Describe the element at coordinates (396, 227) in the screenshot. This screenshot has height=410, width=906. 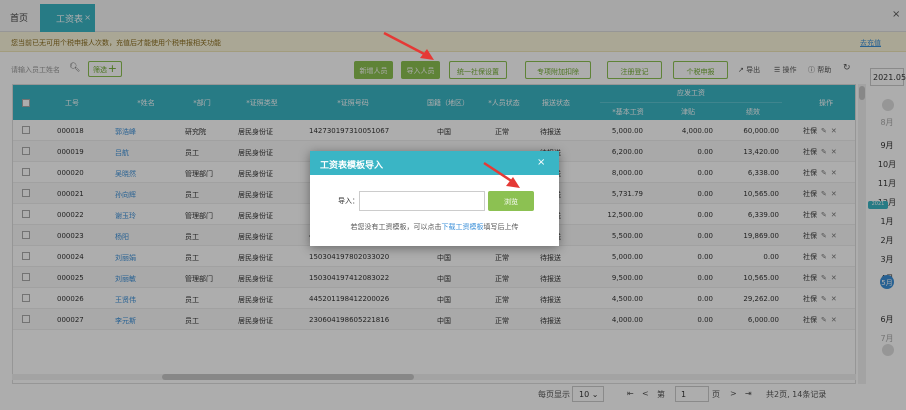
I see `hint-text: 若您没有工资模板，可以点击` at that location.